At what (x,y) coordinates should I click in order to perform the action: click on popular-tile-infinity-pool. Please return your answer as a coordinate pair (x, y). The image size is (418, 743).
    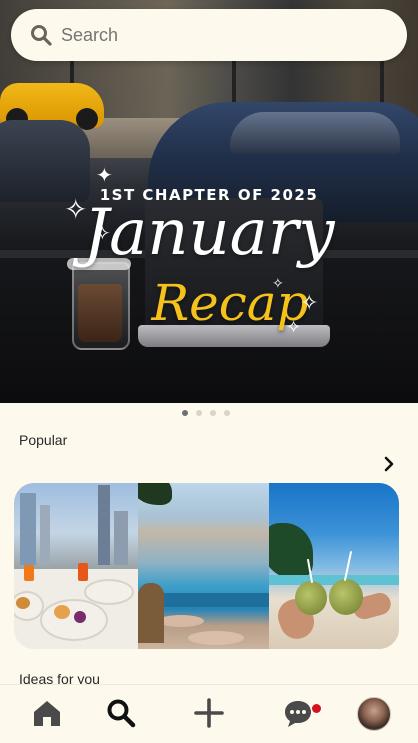
    Looking at the image, I should click on (203, 566).